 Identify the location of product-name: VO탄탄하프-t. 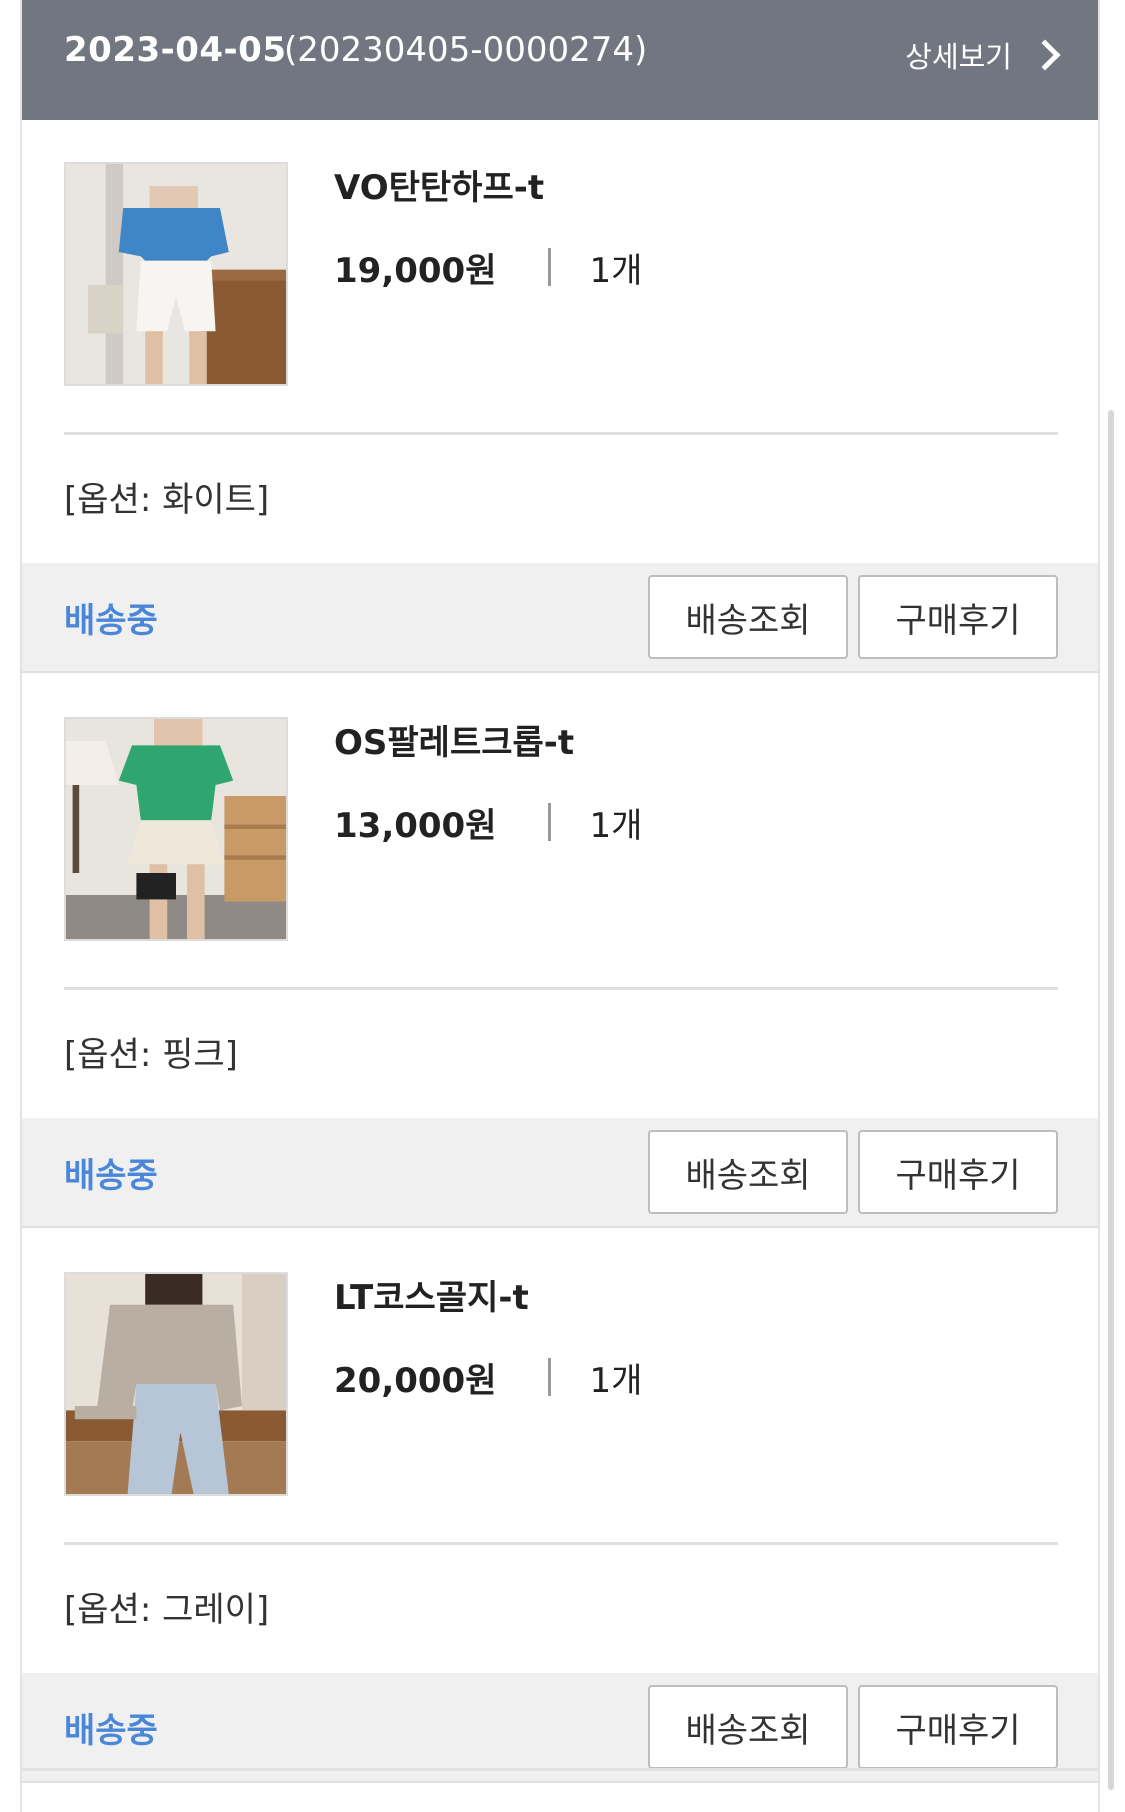
(439, 184).